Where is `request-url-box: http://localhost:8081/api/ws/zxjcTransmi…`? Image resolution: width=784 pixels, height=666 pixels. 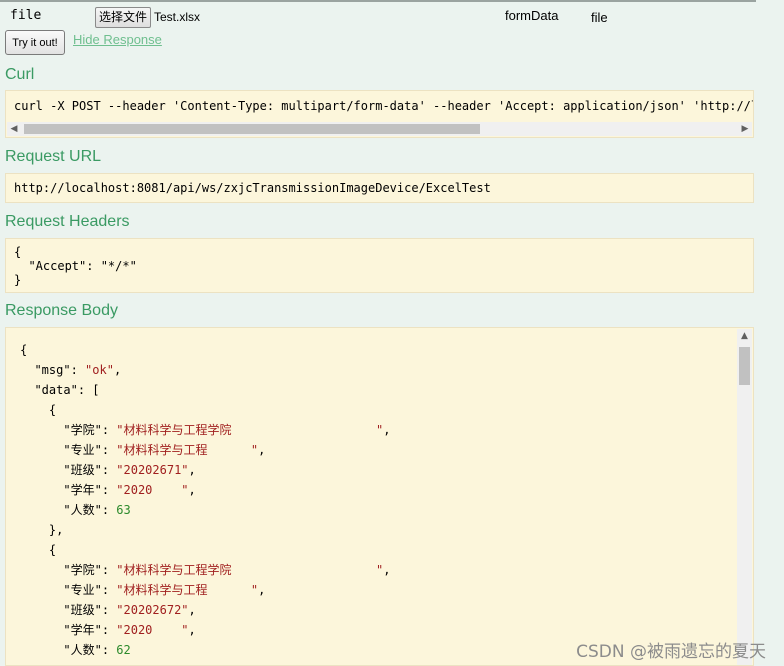
request-url-box: http://localhost:8081/api/ws/zxjcTransmi… is located at coordinates (379, 188).